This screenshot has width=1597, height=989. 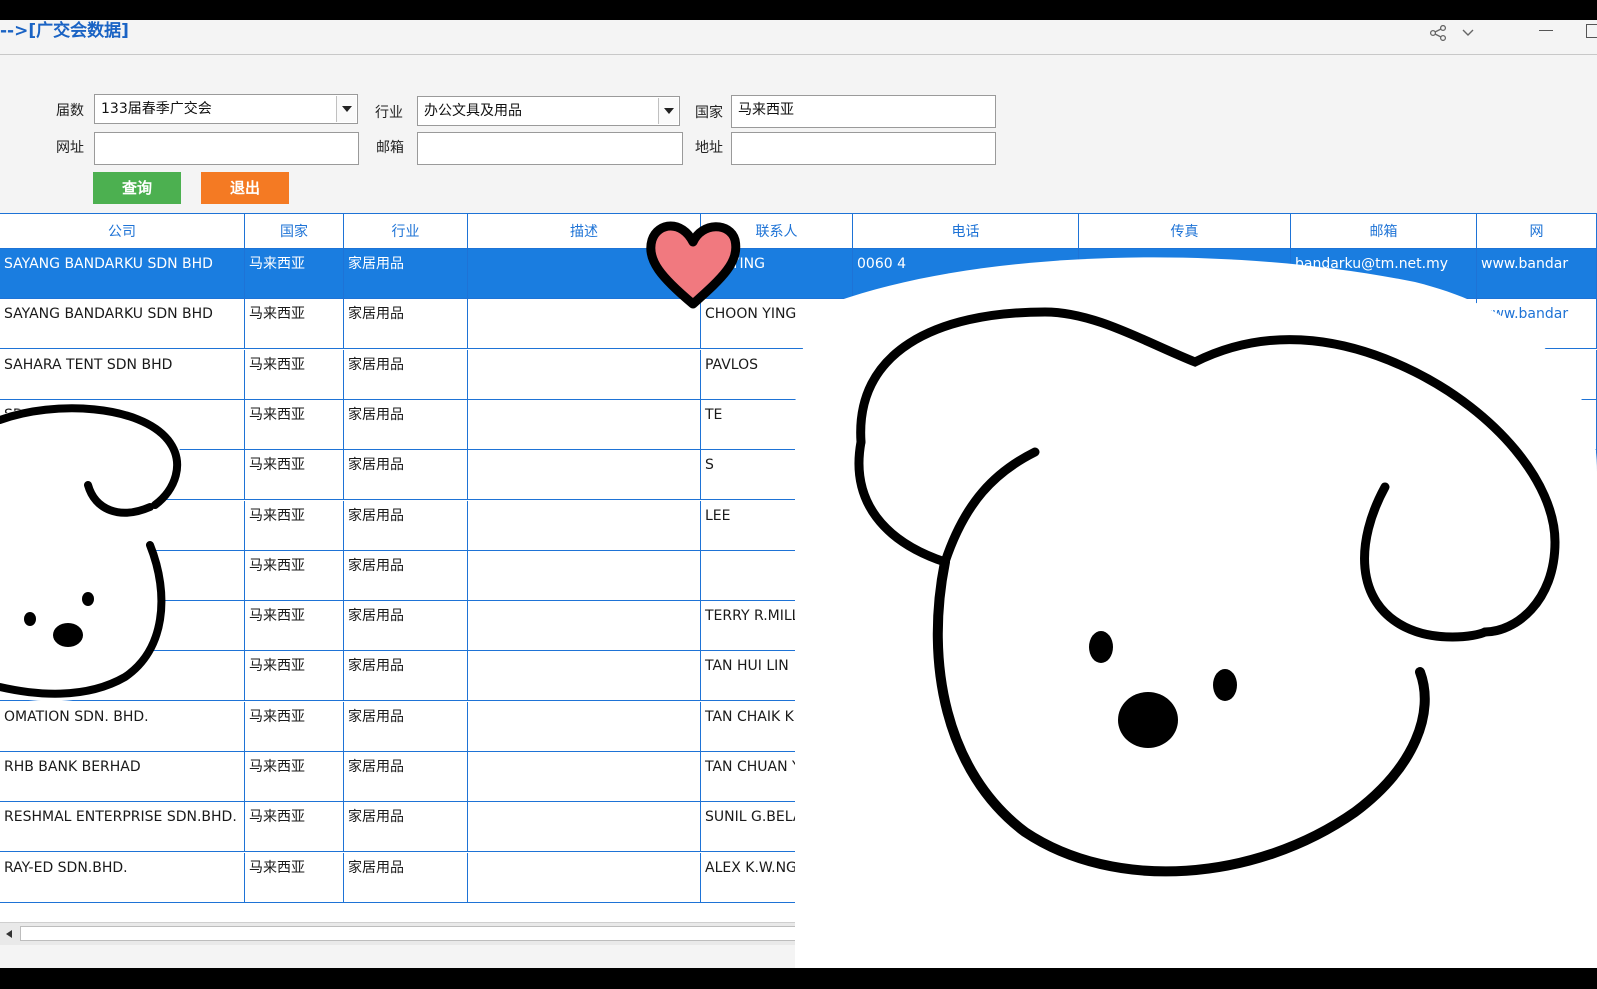 I want to click on table-cell-phone: 0060, so click(x=966, y=676).